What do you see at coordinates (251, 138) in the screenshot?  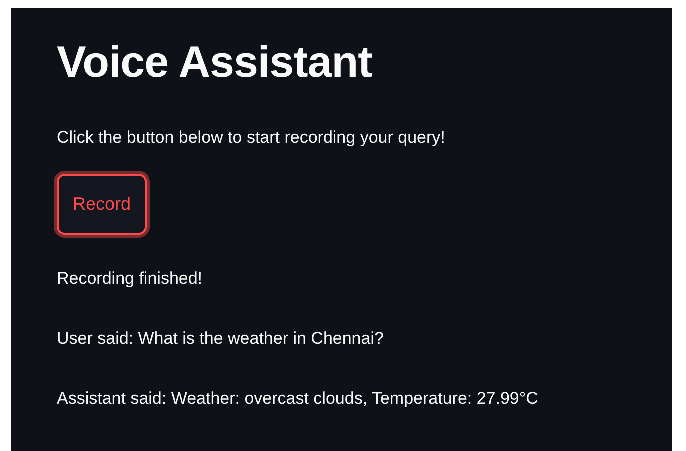 I see `instruction-text: Click the button below to start recording your query!` at bounding box center [251, 138].